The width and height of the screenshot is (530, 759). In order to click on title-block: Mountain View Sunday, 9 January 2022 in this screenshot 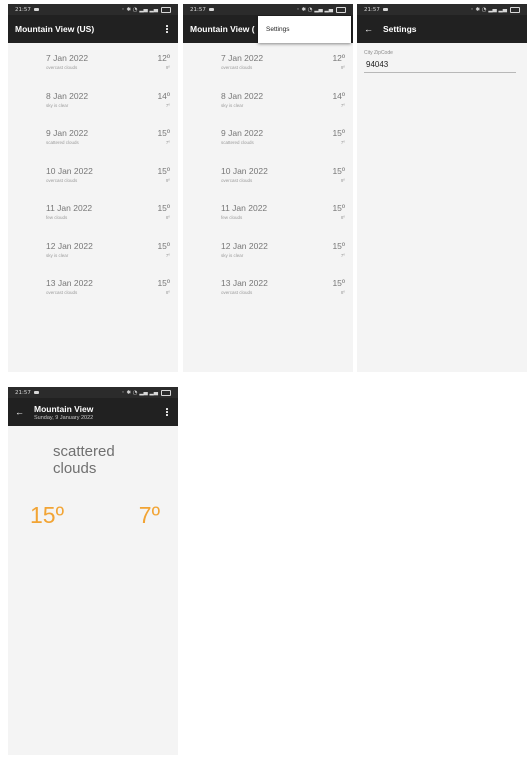, I will do `click(98, 412)`.